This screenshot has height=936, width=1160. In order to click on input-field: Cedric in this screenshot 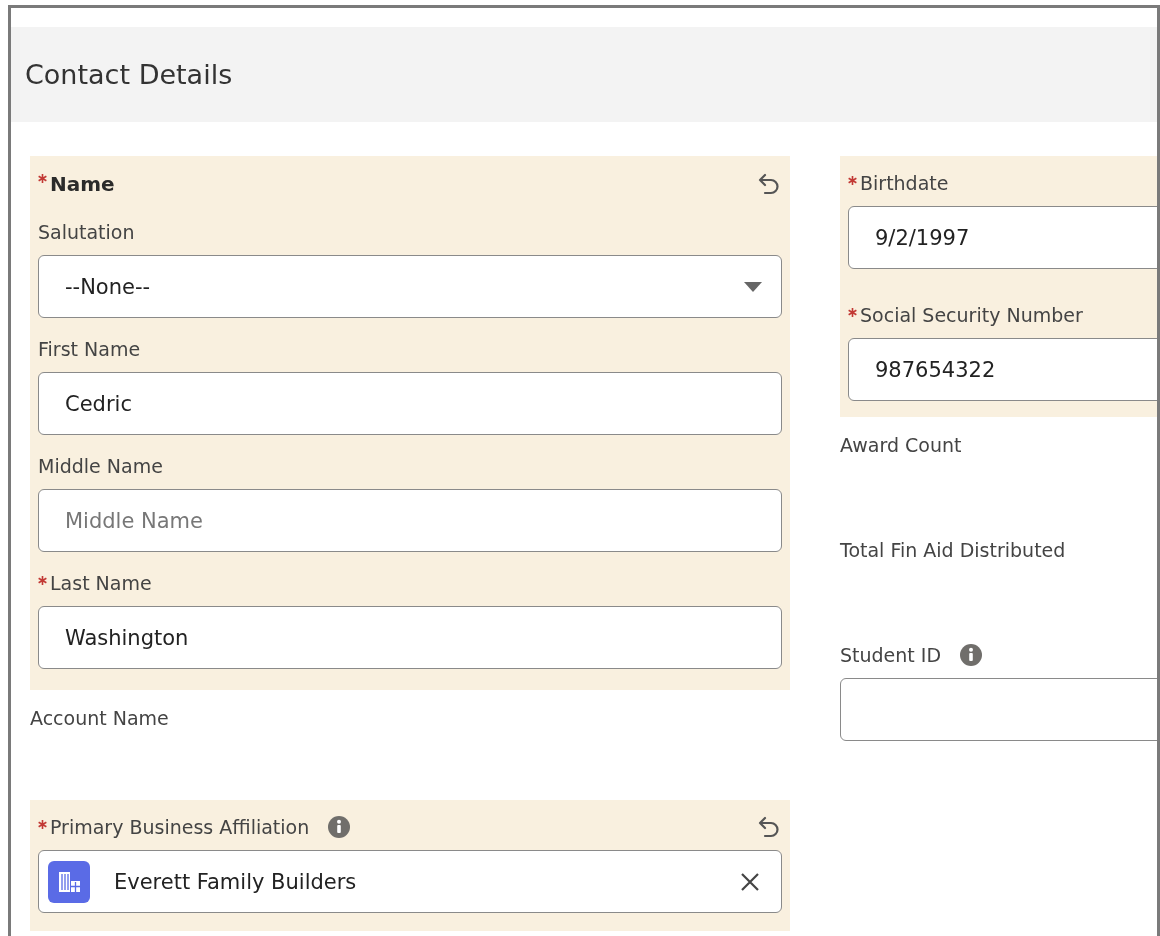, I will do `click(410, 403)`.